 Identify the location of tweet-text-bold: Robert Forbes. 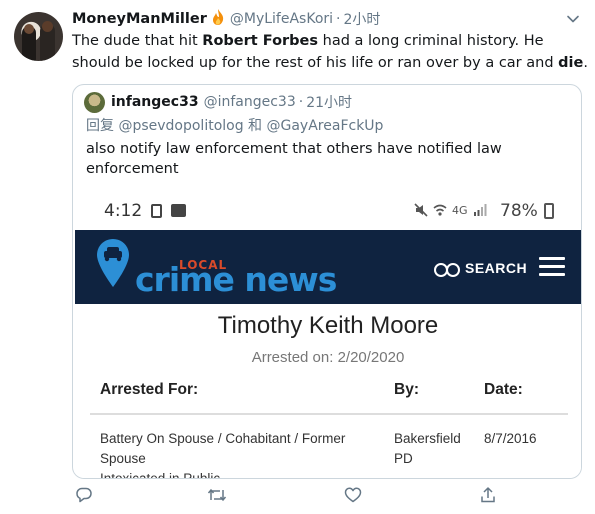
(260, 41).